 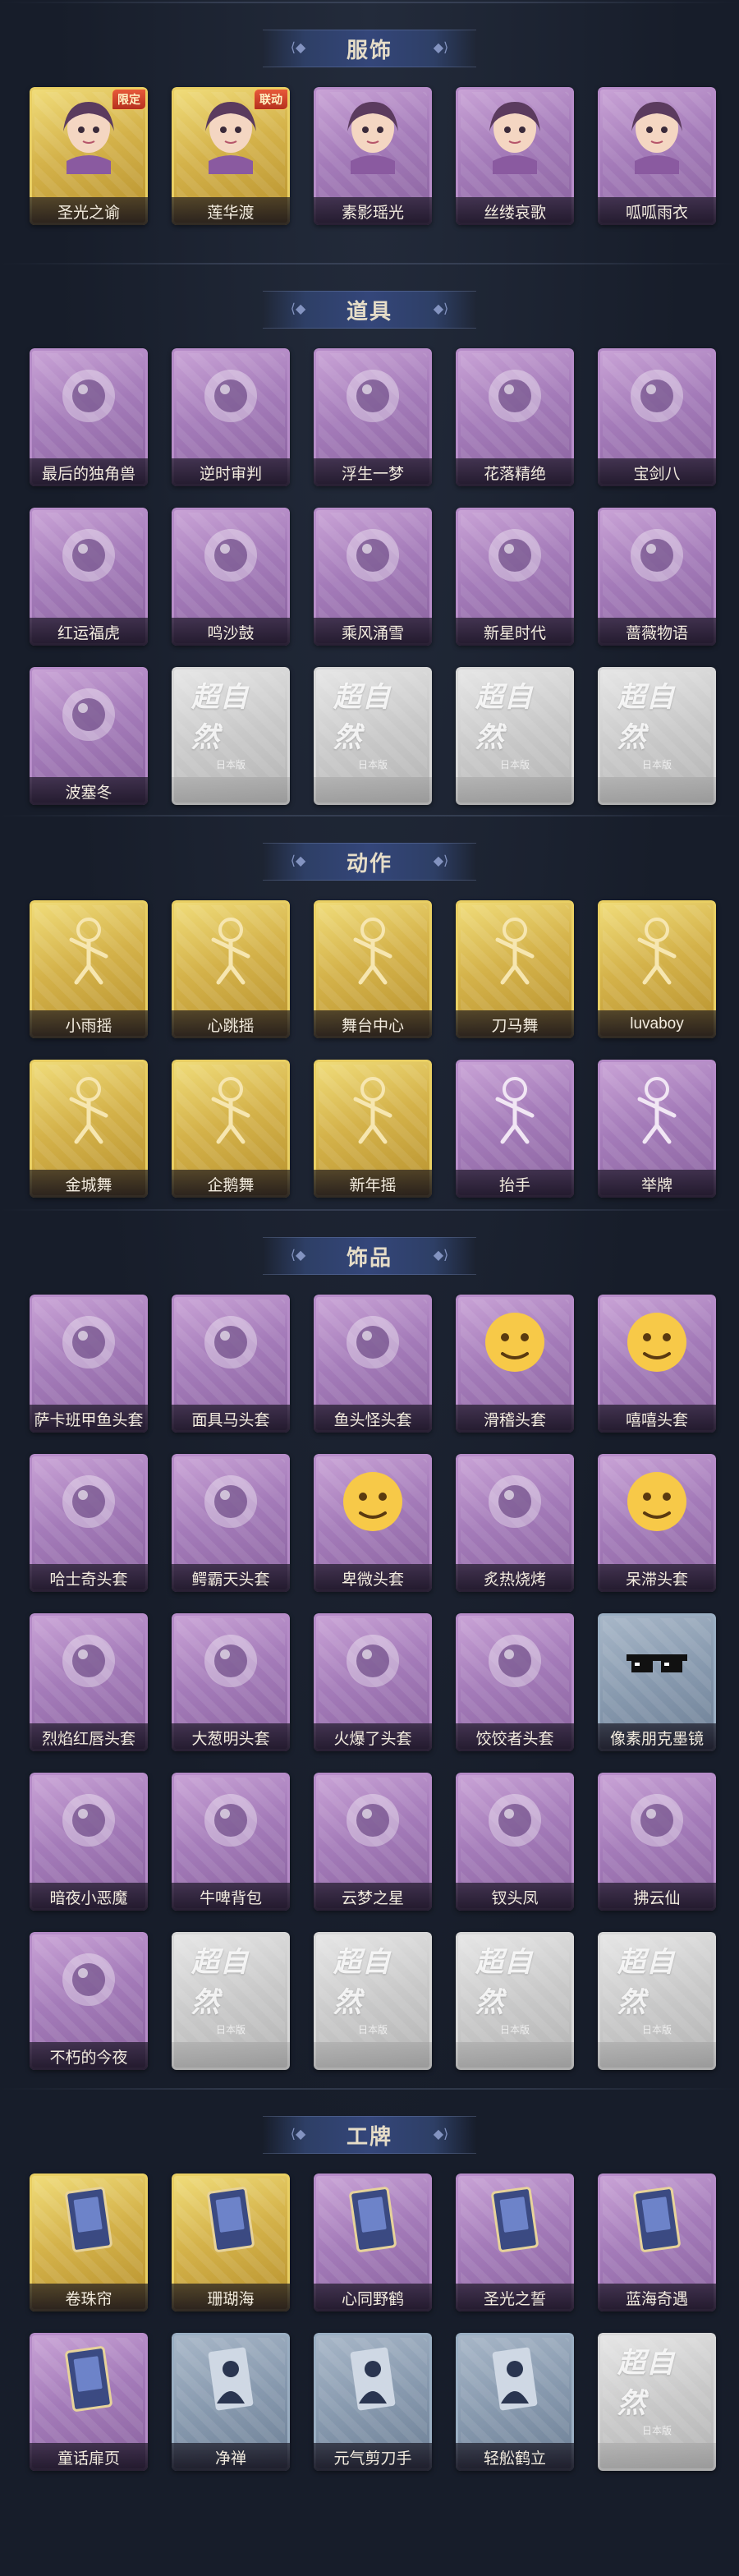 I want to click on item-card: 红运福虎, so click(x=89, y=577).